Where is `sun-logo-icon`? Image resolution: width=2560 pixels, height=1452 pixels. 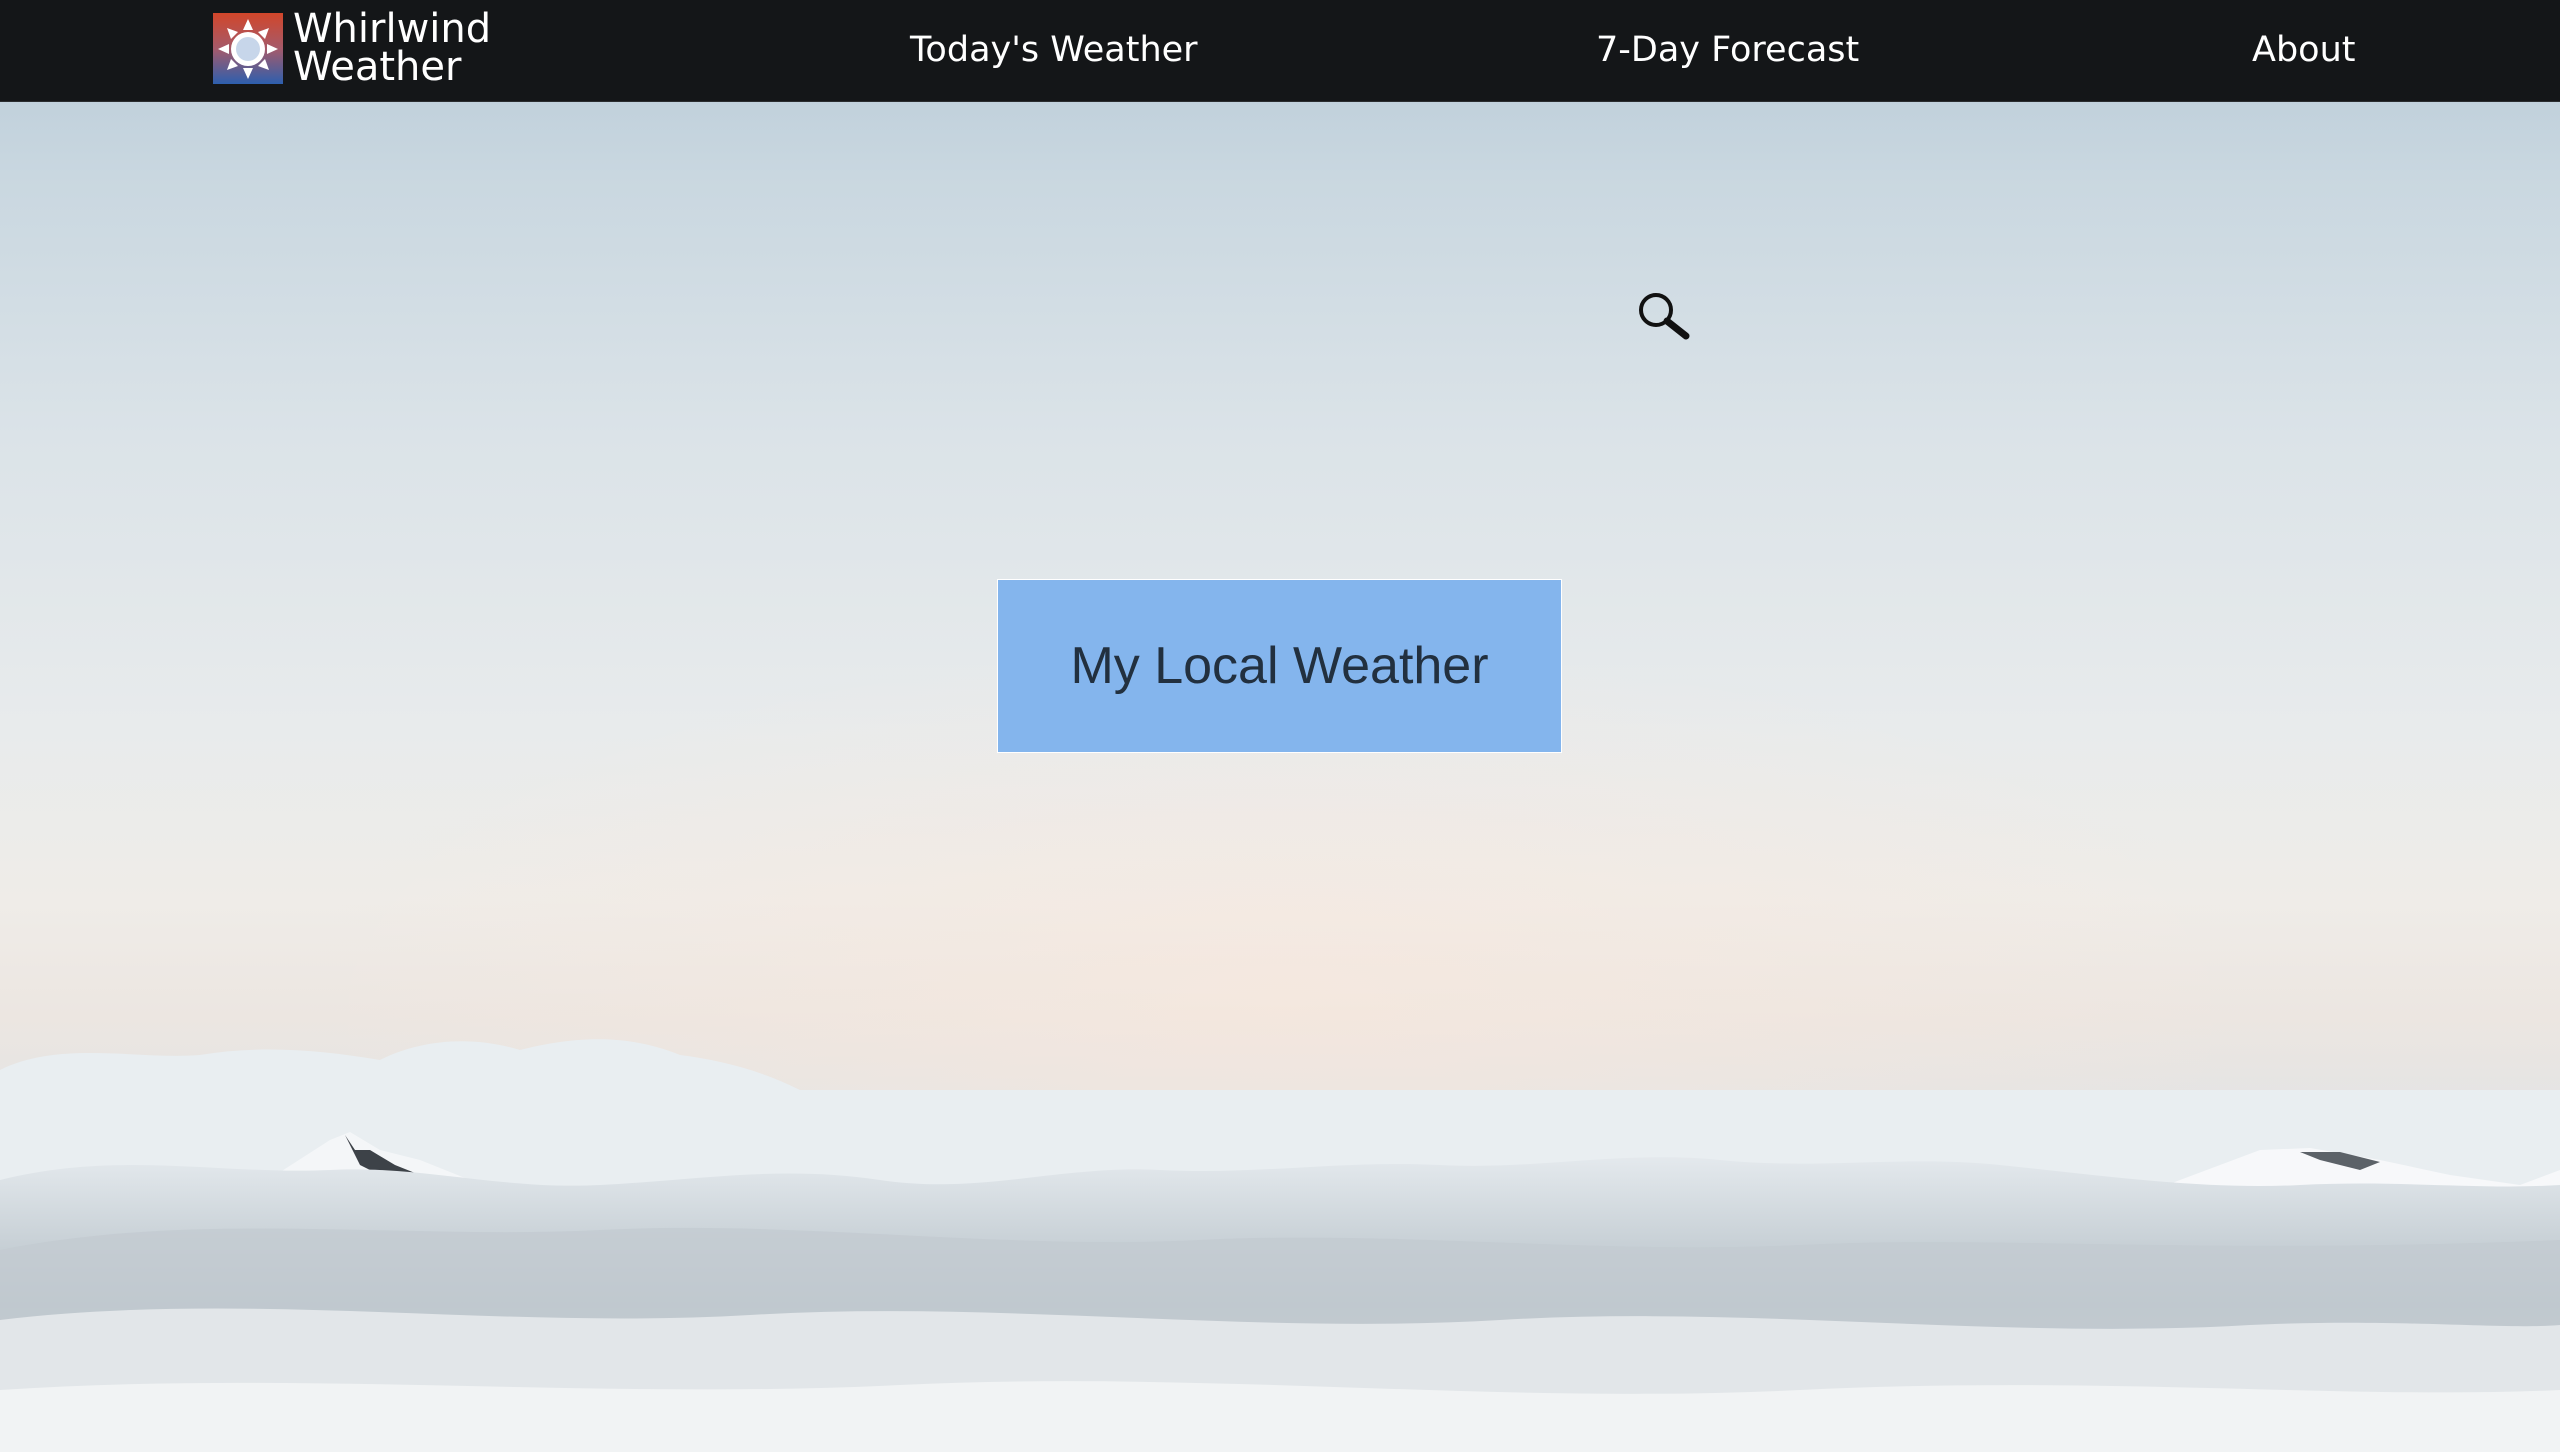
sun-logo-icon is located at coordinates (248, 48).